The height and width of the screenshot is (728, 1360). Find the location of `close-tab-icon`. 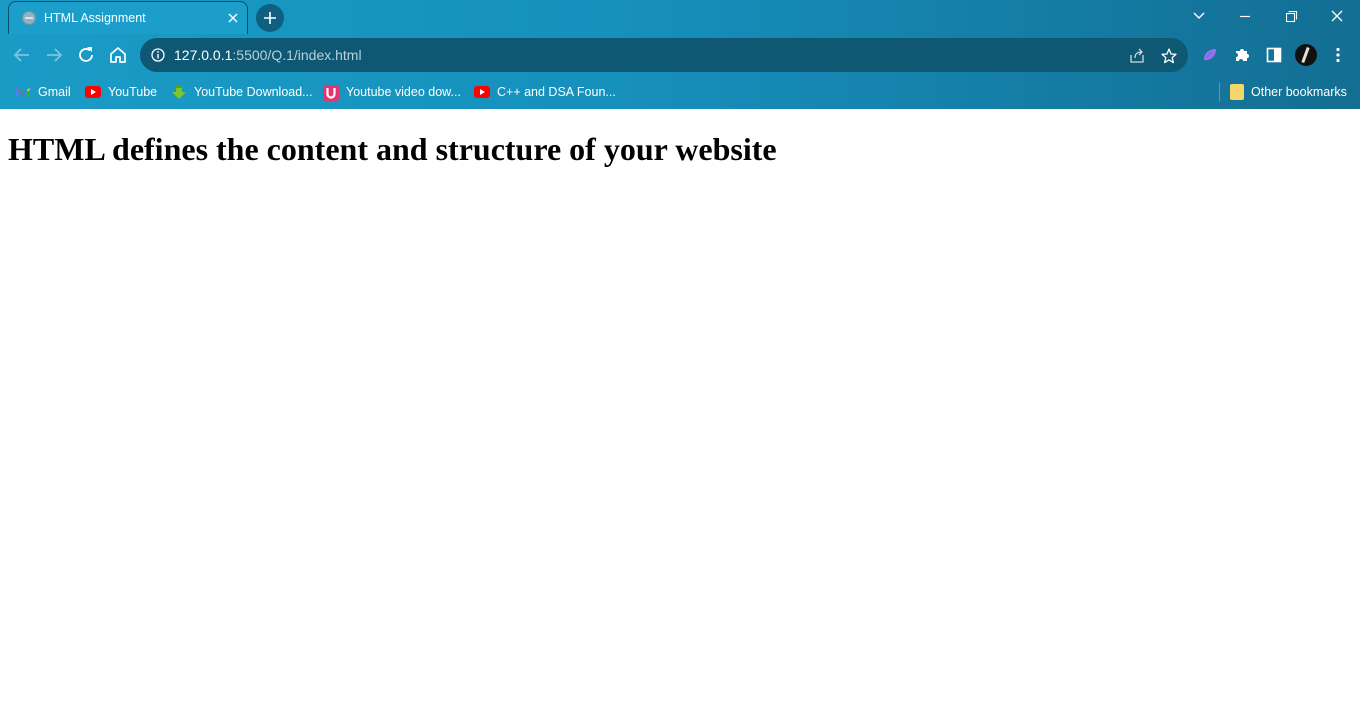

close-tab-icon is located at coordinates (233, 18).